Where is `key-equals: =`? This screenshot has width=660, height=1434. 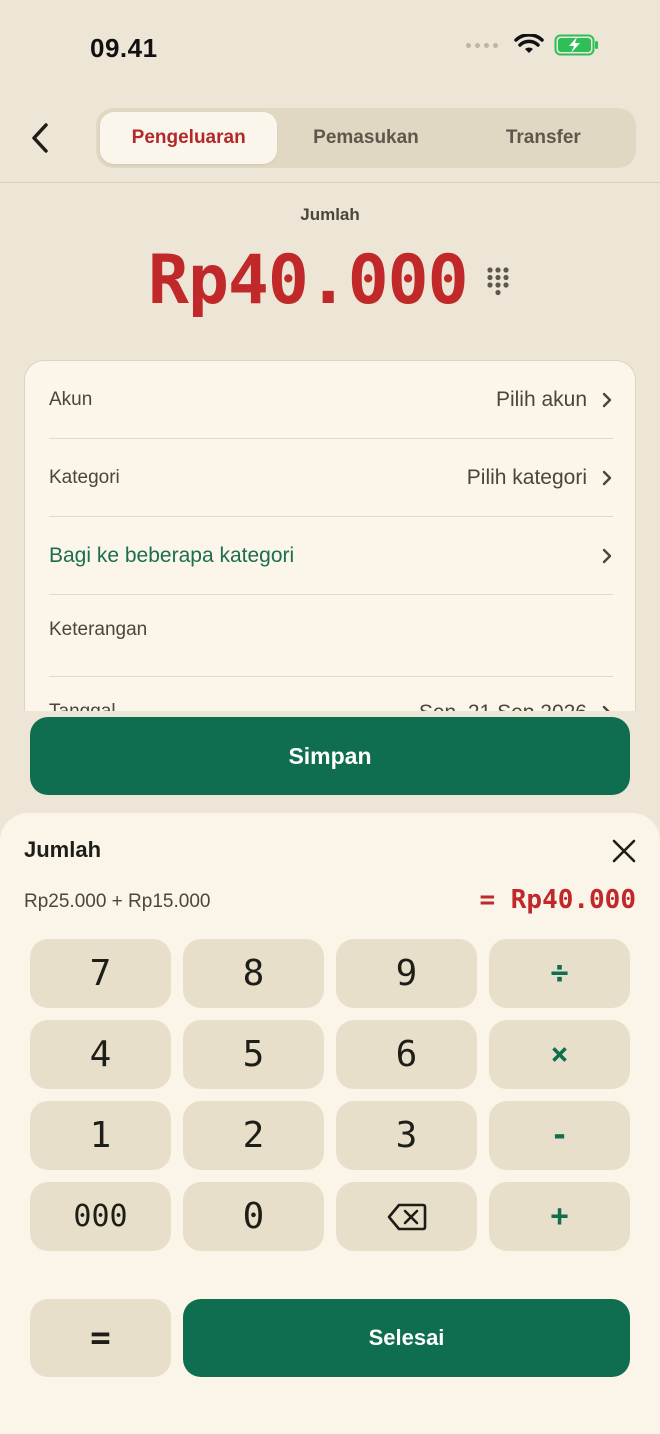
key-equals: = is located at coordinates (100, 1338).